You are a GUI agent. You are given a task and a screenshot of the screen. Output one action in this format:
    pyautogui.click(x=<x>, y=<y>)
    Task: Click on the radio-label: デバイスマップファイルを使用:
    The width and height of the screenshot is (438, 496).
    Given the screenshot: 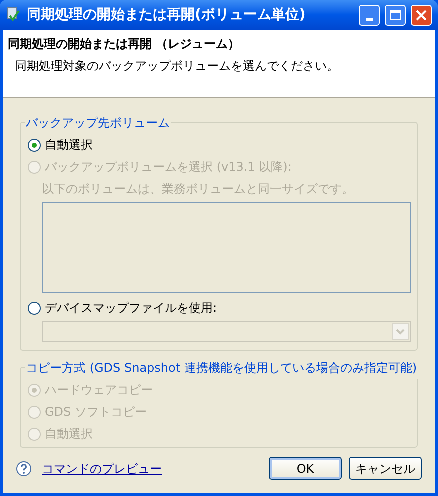 What is the action you would take?
    pyautogui.click(x=131, y=308)
    